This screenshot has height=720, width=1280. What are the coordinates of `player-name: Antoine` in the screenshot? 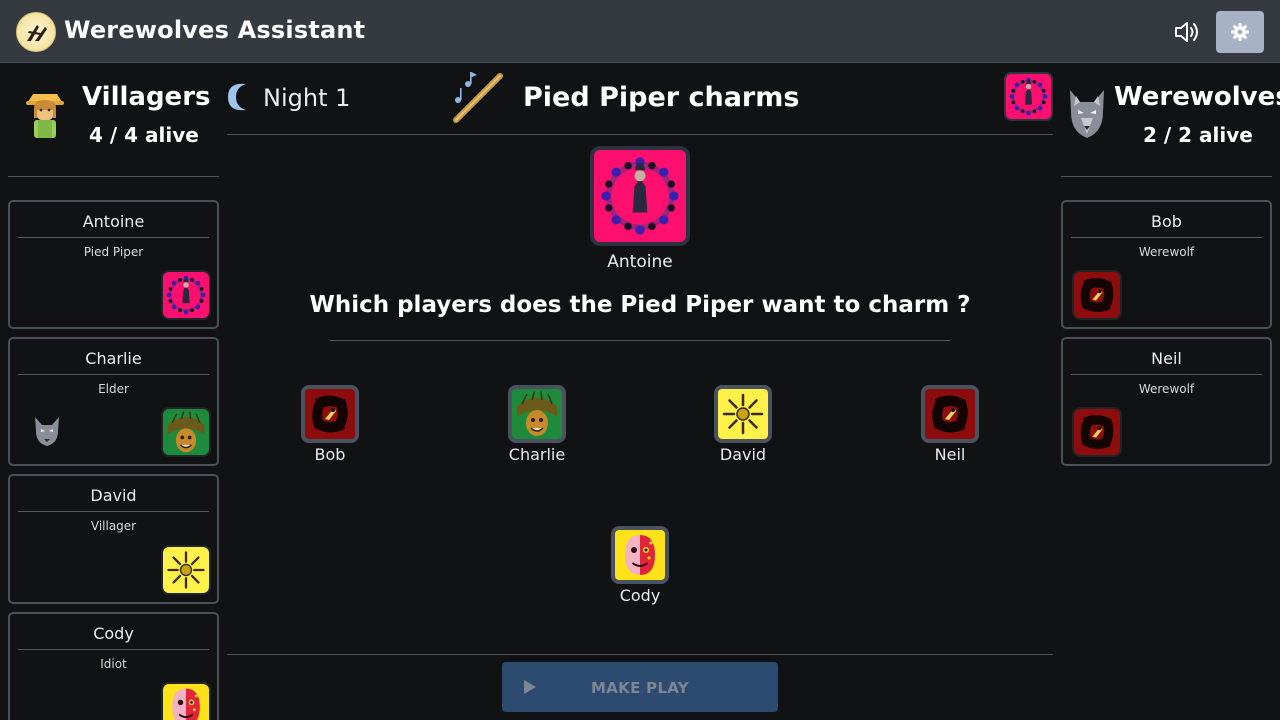 It's located at (113, 221).